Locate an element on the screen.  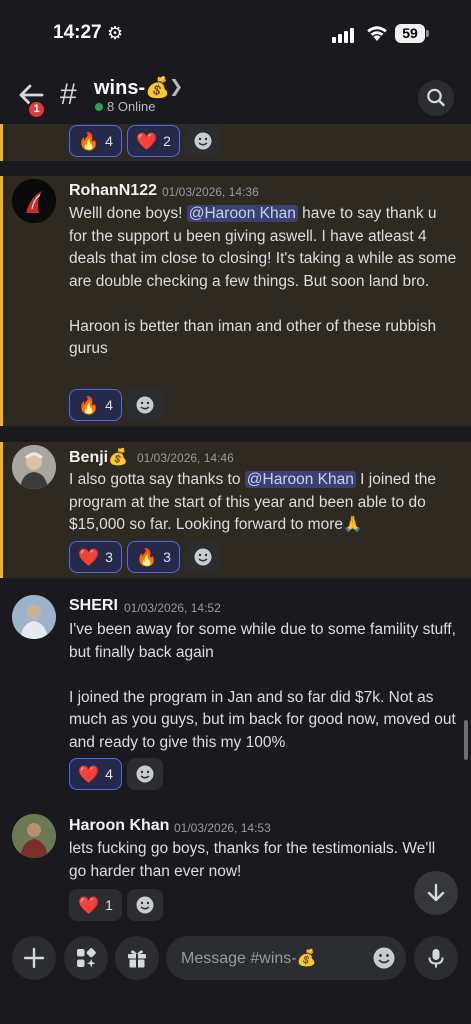
chevron-right-icon: ❯ is located at coordinates (176, 87).